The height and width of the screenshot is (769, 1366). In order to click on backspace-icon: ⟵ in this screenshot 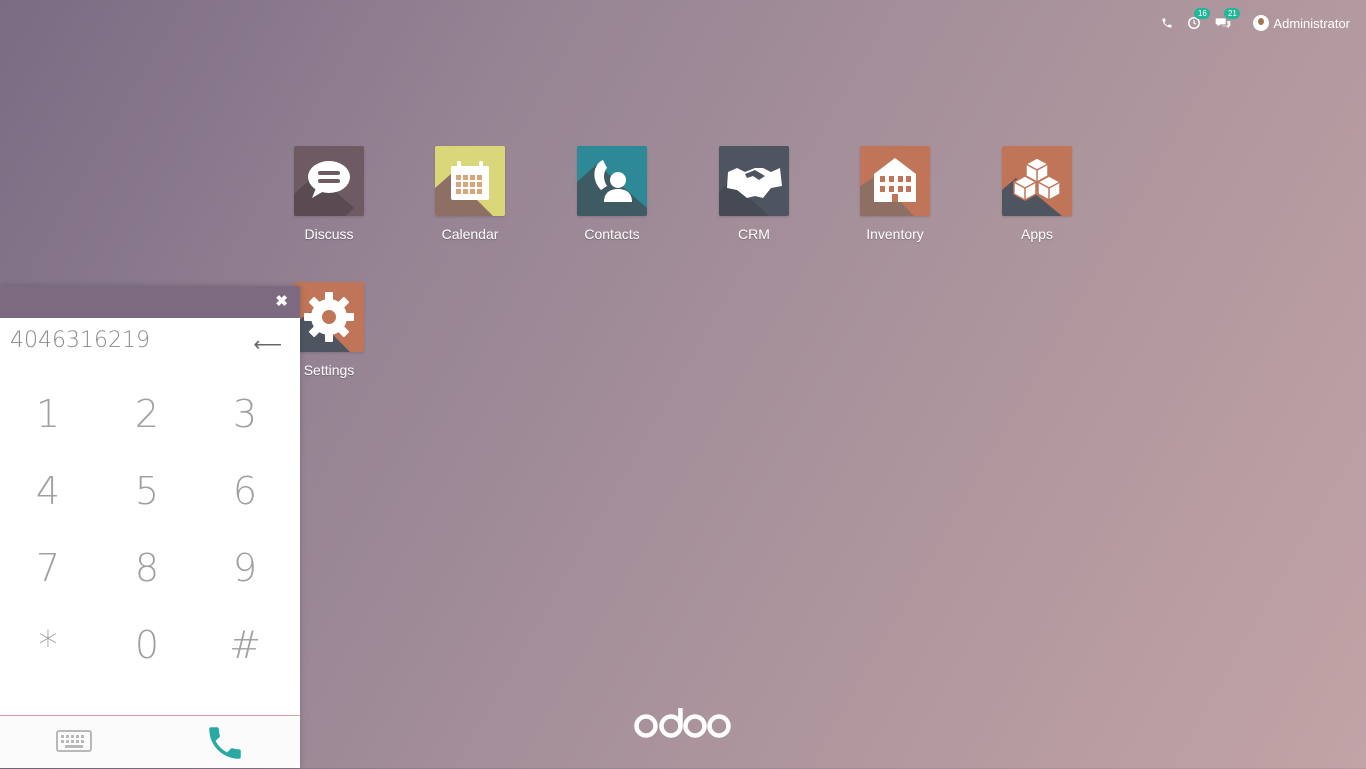, I will do `click(267, 344)`.